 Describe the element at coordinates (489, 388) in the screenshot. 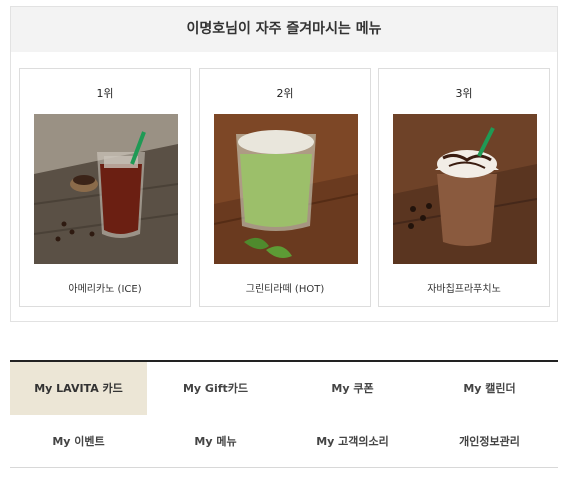

I see `my-menu-calendar: My 캘린더` at that location.